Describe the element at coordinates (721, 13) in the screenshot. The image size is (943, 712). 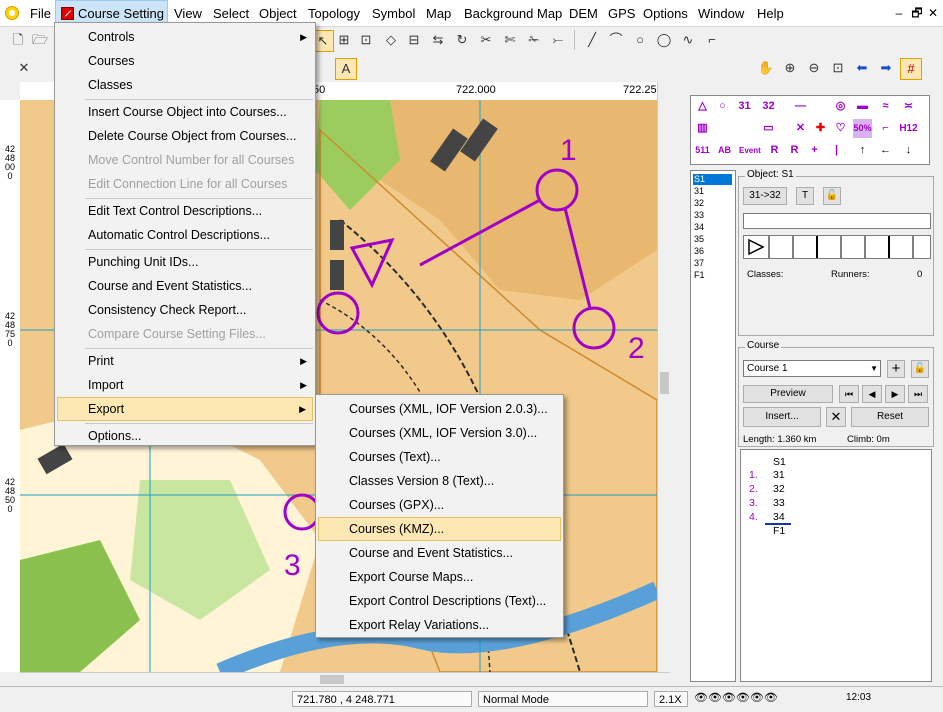
I see `menu-window: Window` at that location.